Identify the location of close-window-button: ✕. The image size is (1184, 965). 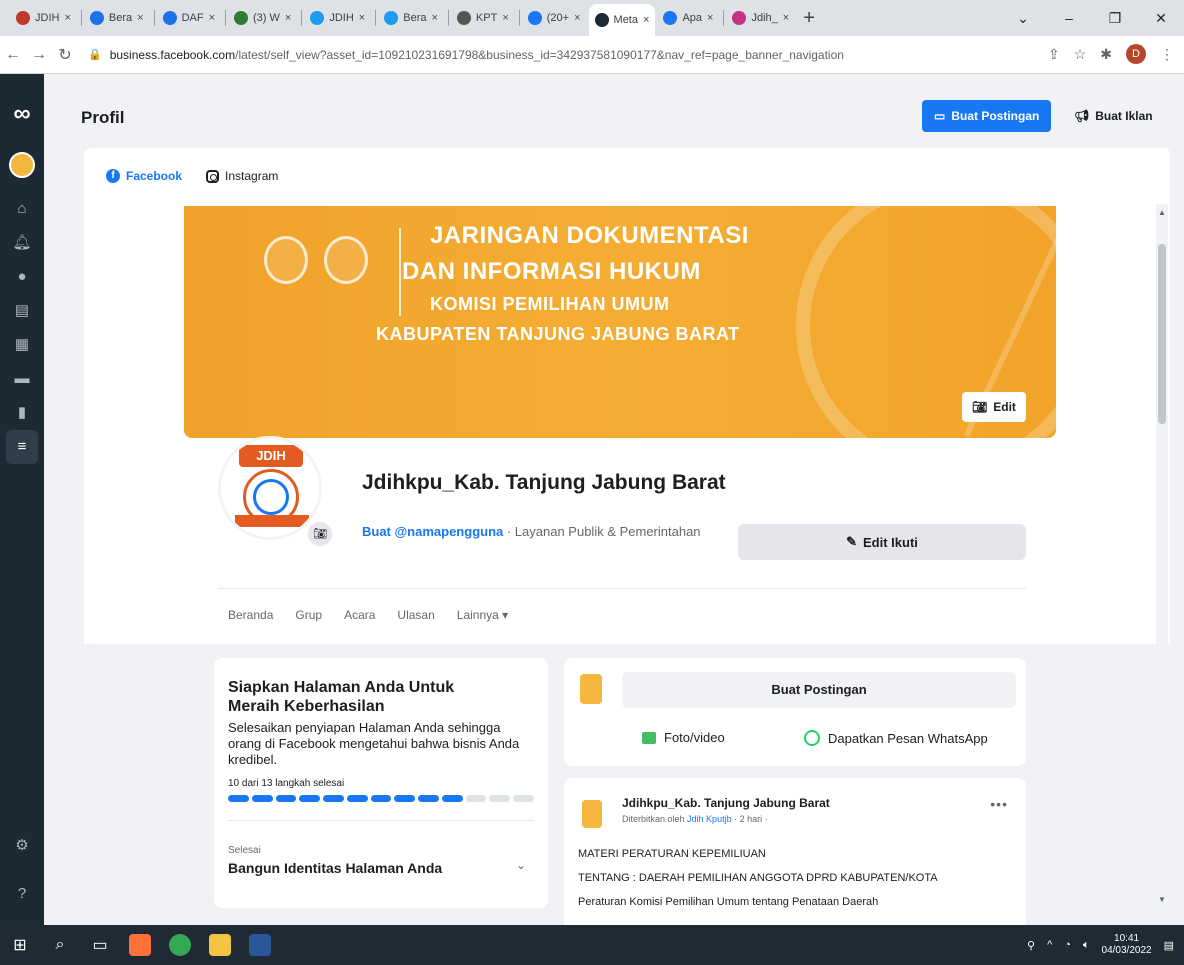
(1161, 18).